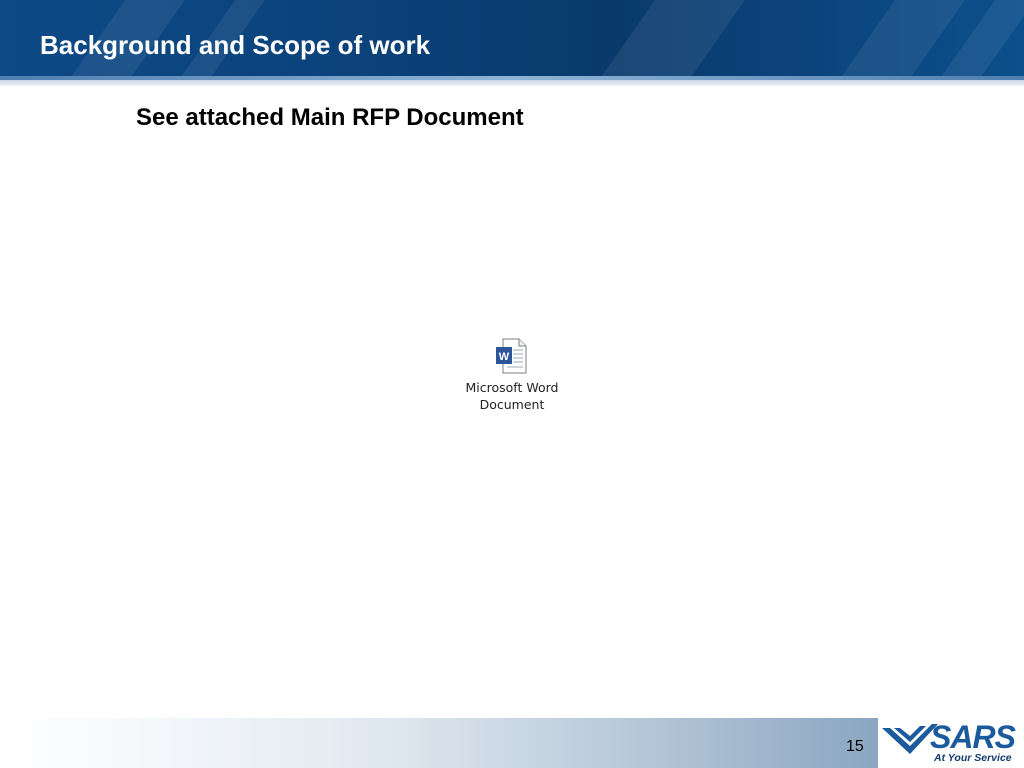 The width and height of the screenshot is (1024, 768). I want to click on footer-band, so click(439, 743).